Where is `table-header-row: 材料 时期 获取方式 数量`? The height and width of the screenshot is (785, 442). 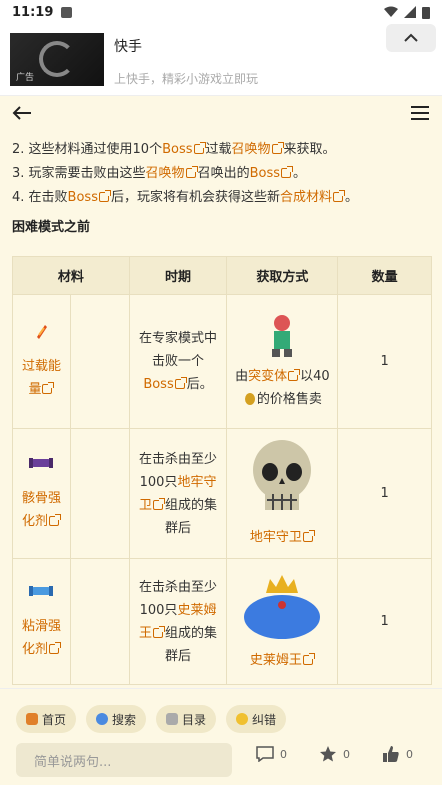
table-header-row: 材料 时期 获取方式 数量 is located at coordinates (222, 275).